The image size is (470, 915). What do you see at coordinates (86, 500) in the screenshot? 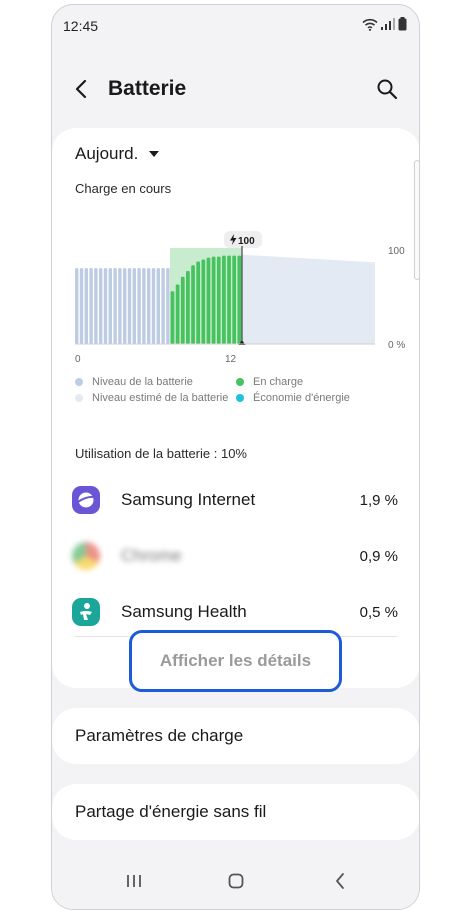
I see `samsung-internet-icon` at bounding box center [86, 500].